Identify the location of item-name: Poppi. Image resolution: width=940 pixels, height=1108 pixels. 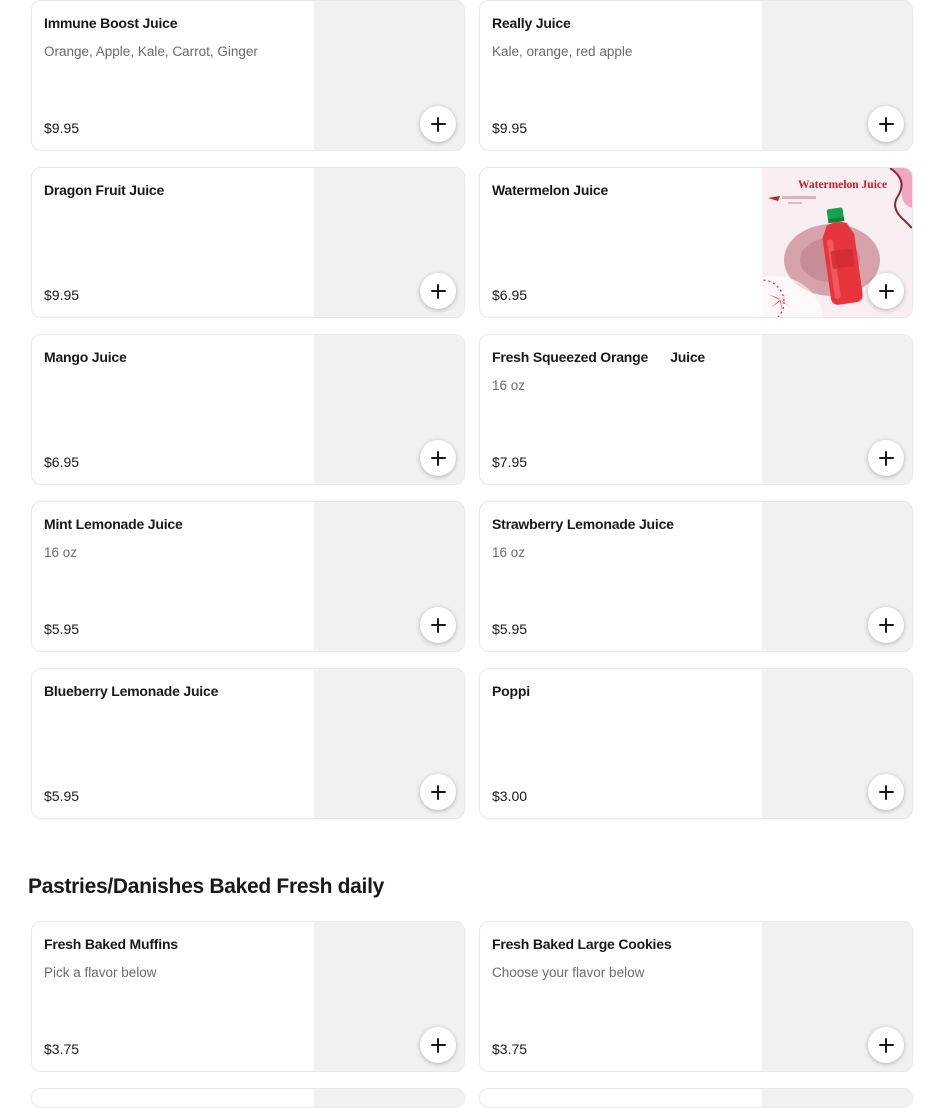
(511, 691).